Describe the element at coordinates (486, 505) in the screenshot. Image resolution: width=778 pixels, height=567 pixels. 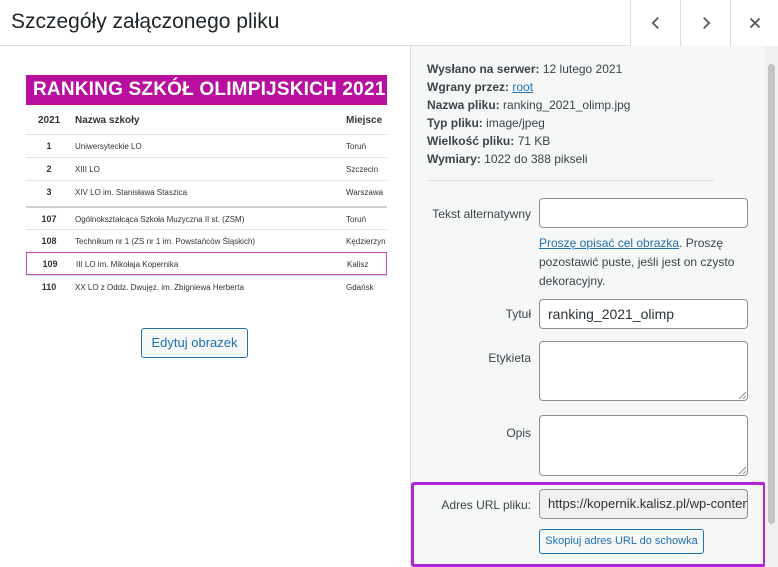
I see `file-url-label: Adres URL pliku:` at that location.